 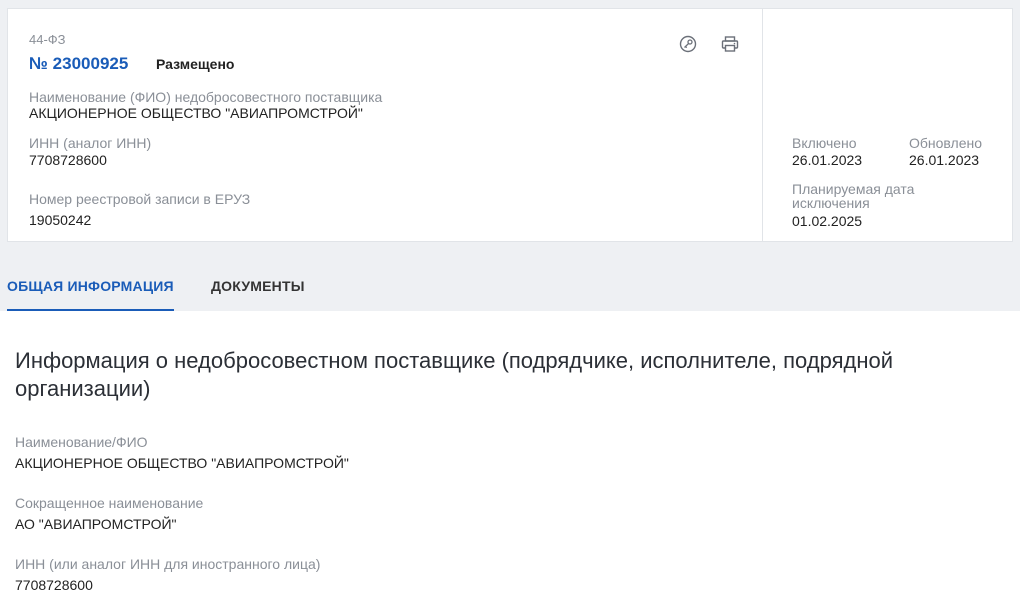 What do you see at coordinates (853, 196) in the screenshot?
I see `planned-exclusion-label: Планируемая дата исключения` at bounding box center [853, 196].